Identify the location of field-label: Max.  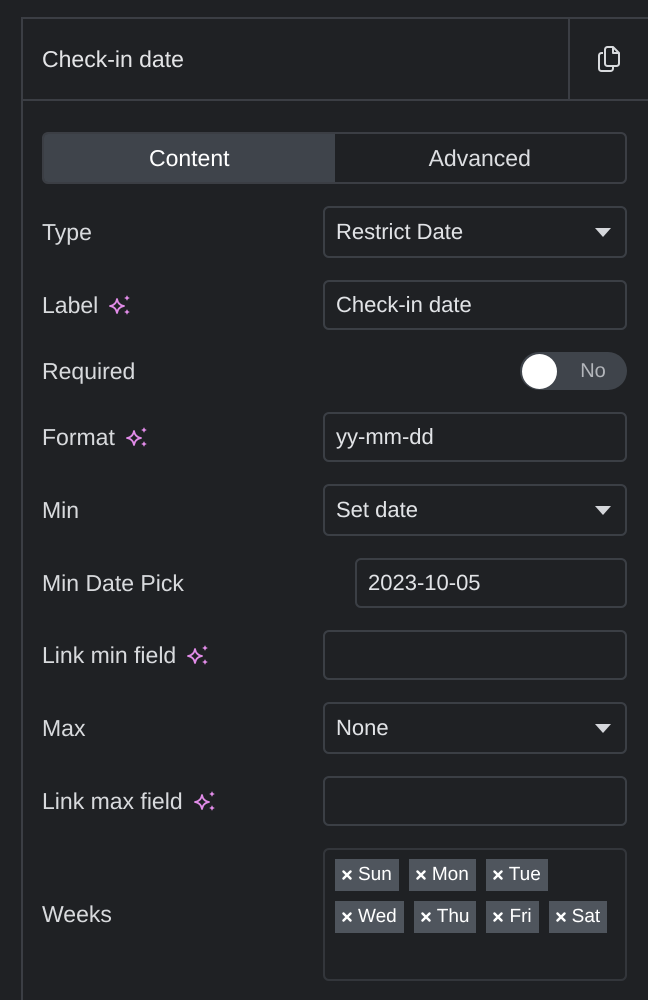
(64, 728).